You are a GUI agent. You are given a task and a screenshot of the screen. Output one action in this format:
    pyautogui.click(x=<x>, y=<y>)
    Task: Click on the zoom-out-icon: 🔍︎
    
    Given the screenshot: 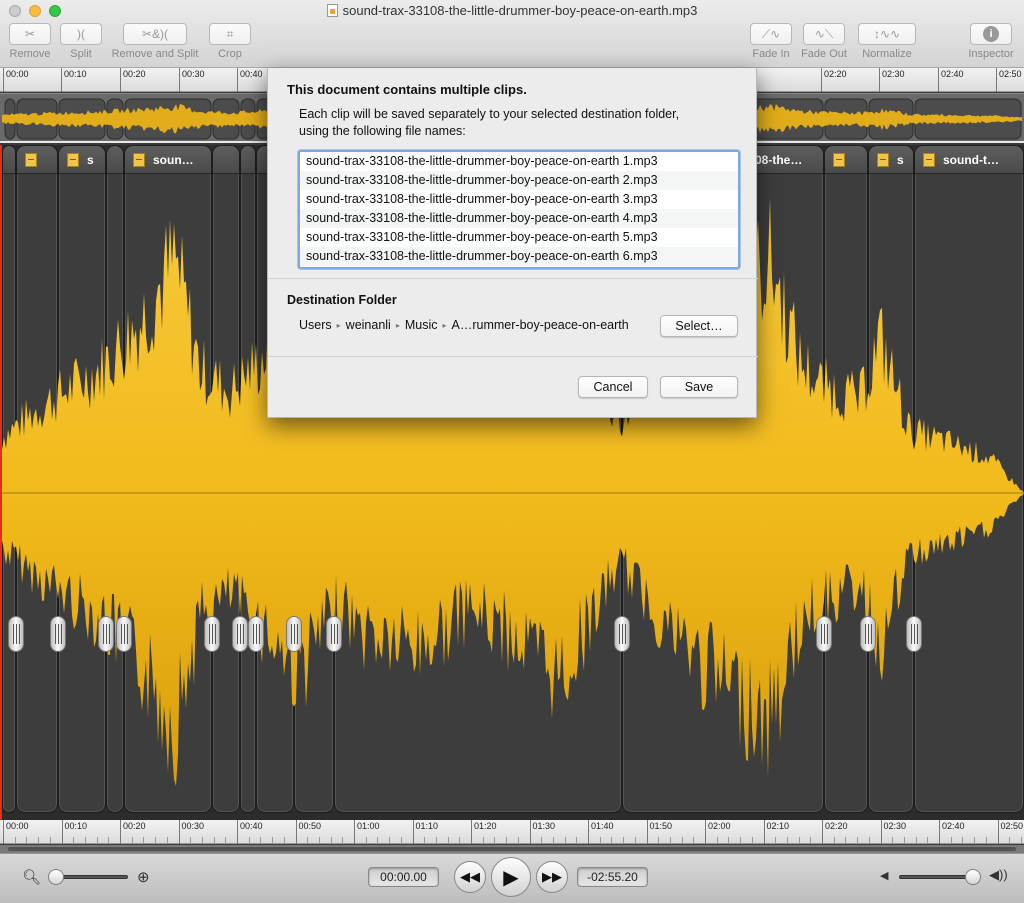 What is the action you would take?
    pyautogui.click(x=31, y=877)
    